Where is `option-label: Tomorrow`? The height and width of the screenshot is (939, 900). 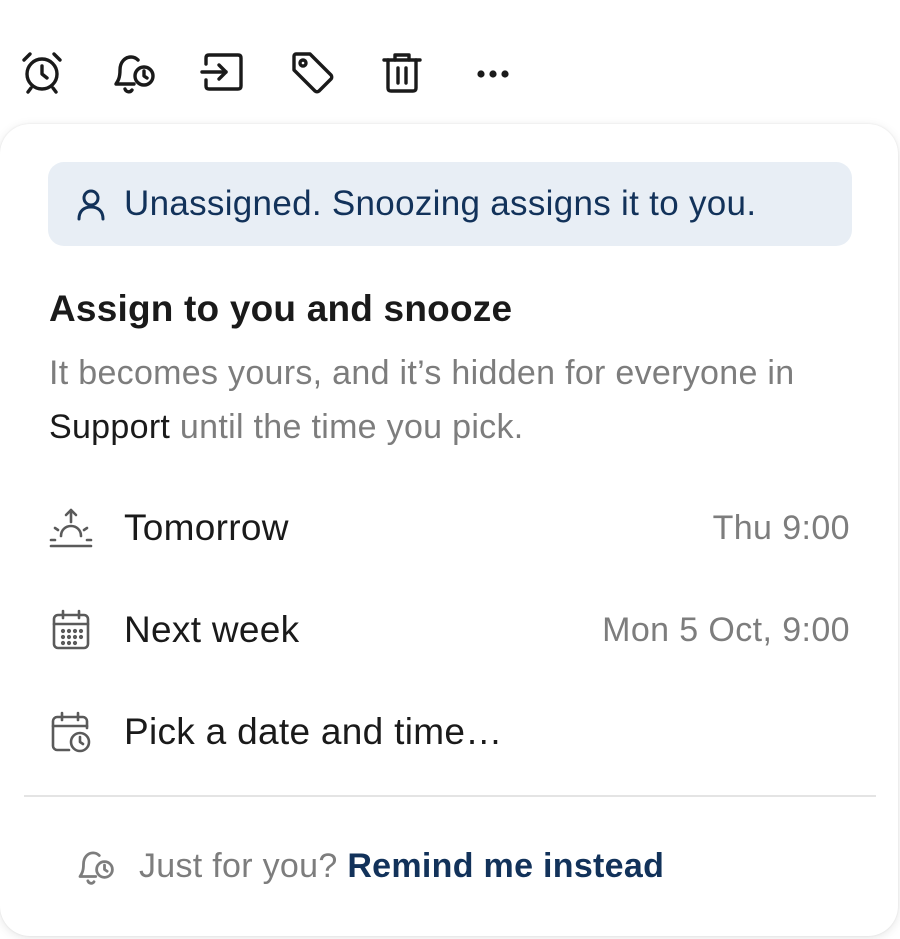
option-label: Tomorrow is located at coordinates (206, 527).